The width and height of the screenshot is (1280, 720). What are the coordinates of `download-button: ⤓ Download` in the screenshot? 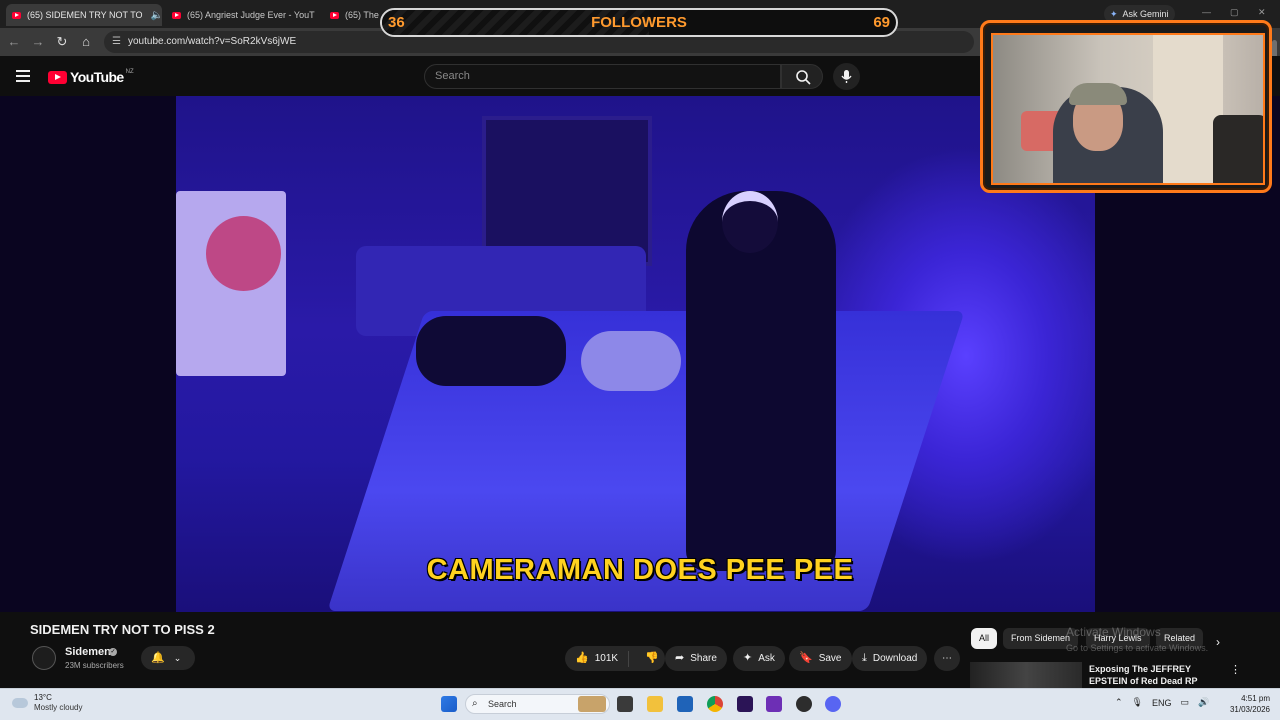 It's located at (890, 658).